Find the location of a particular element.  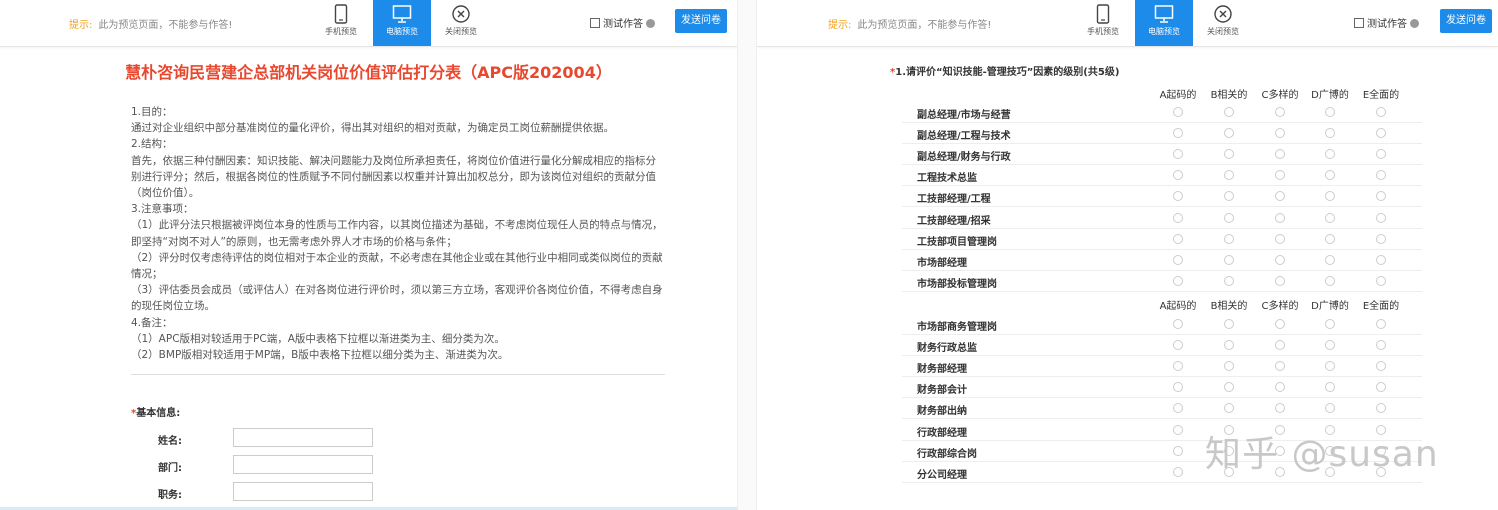

matrix-row-label: 财务部出纳 is located at coordinates (942, 412).